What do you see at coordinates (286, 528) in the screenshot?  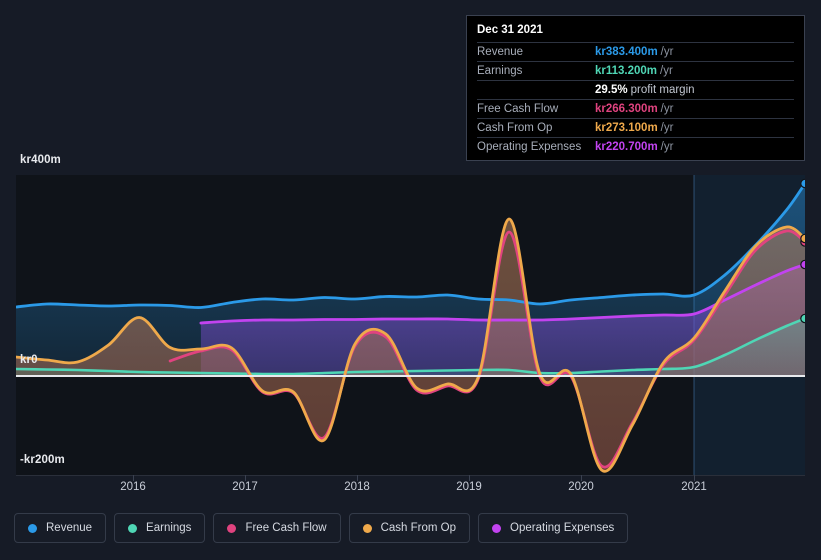 I see `legend-item-label: Free Cash Flow` at bounding box center [286, 528].